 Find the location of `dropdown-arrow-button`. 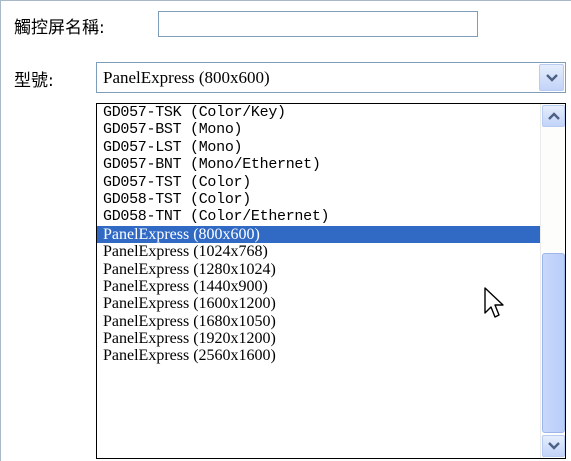

dropdown-arrow-button is located at coordinates (551, 77).